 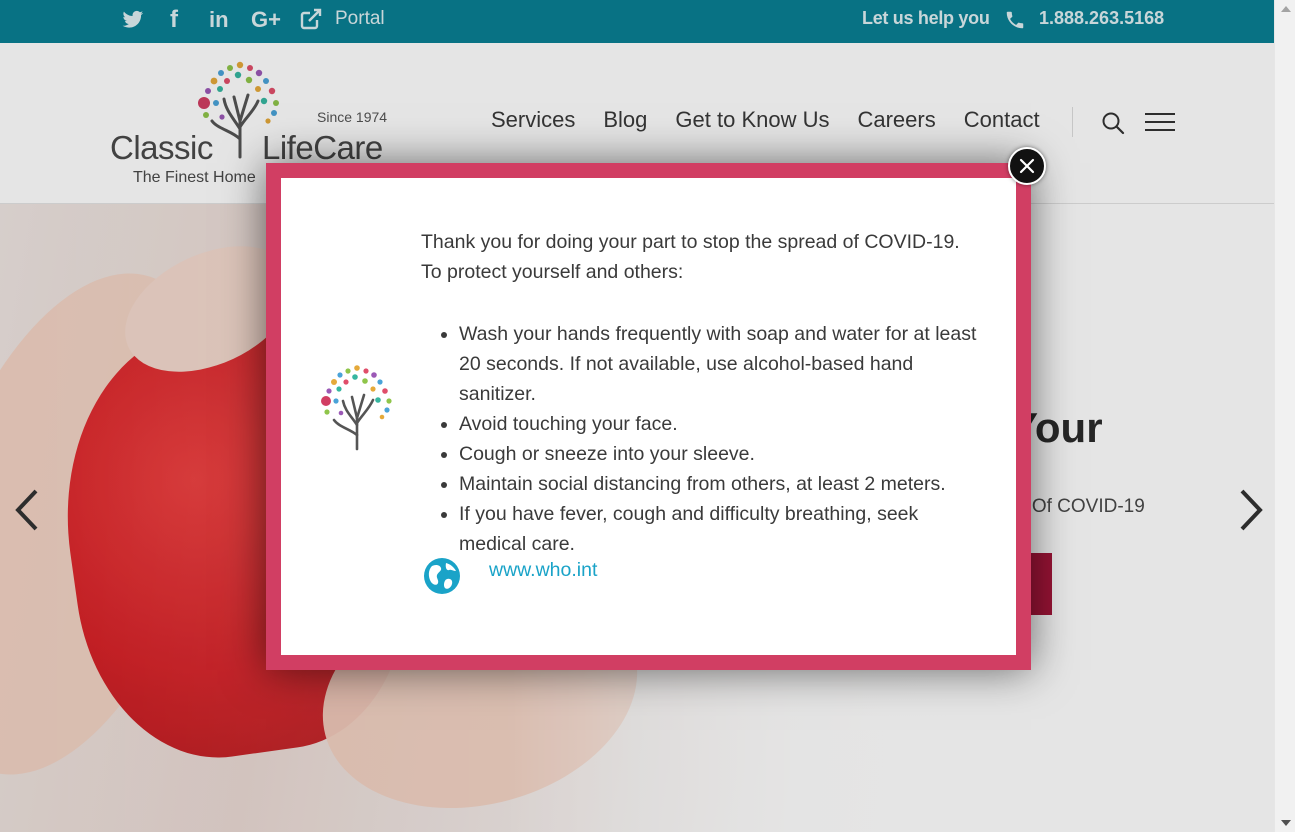 I want to click on scroll-down-icon, so click(x=1286, y=823).